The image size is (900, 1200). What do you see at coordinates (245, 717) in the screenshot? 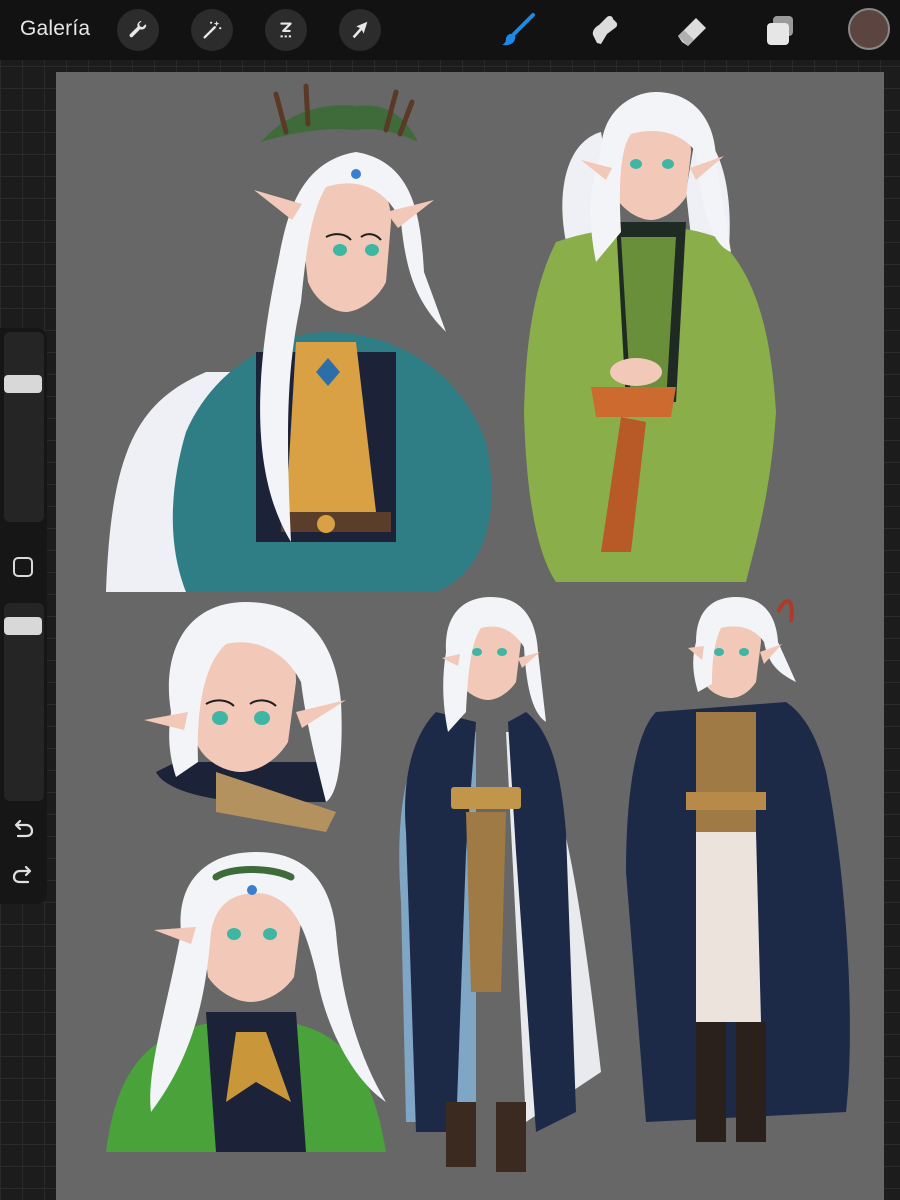
I see `elf-head-portrait` at bounding box center [245, 717].